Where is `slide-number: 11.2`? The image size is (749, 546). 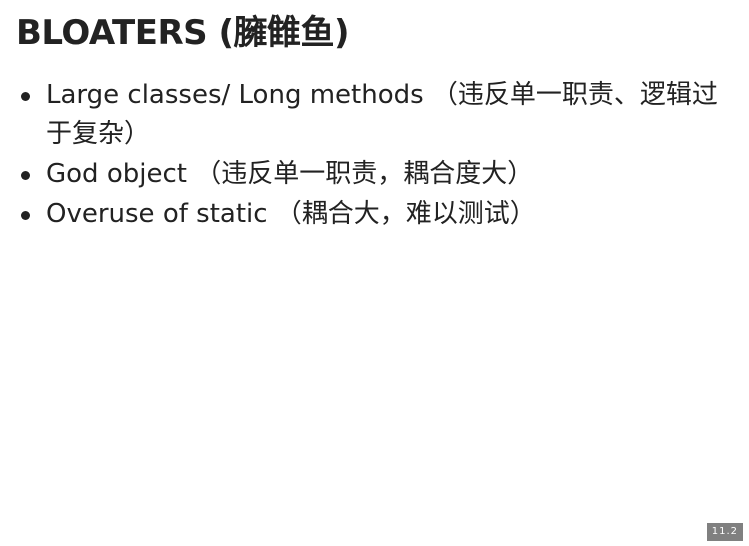 slide-number: 11.2 is located at coordinates (724, 532).